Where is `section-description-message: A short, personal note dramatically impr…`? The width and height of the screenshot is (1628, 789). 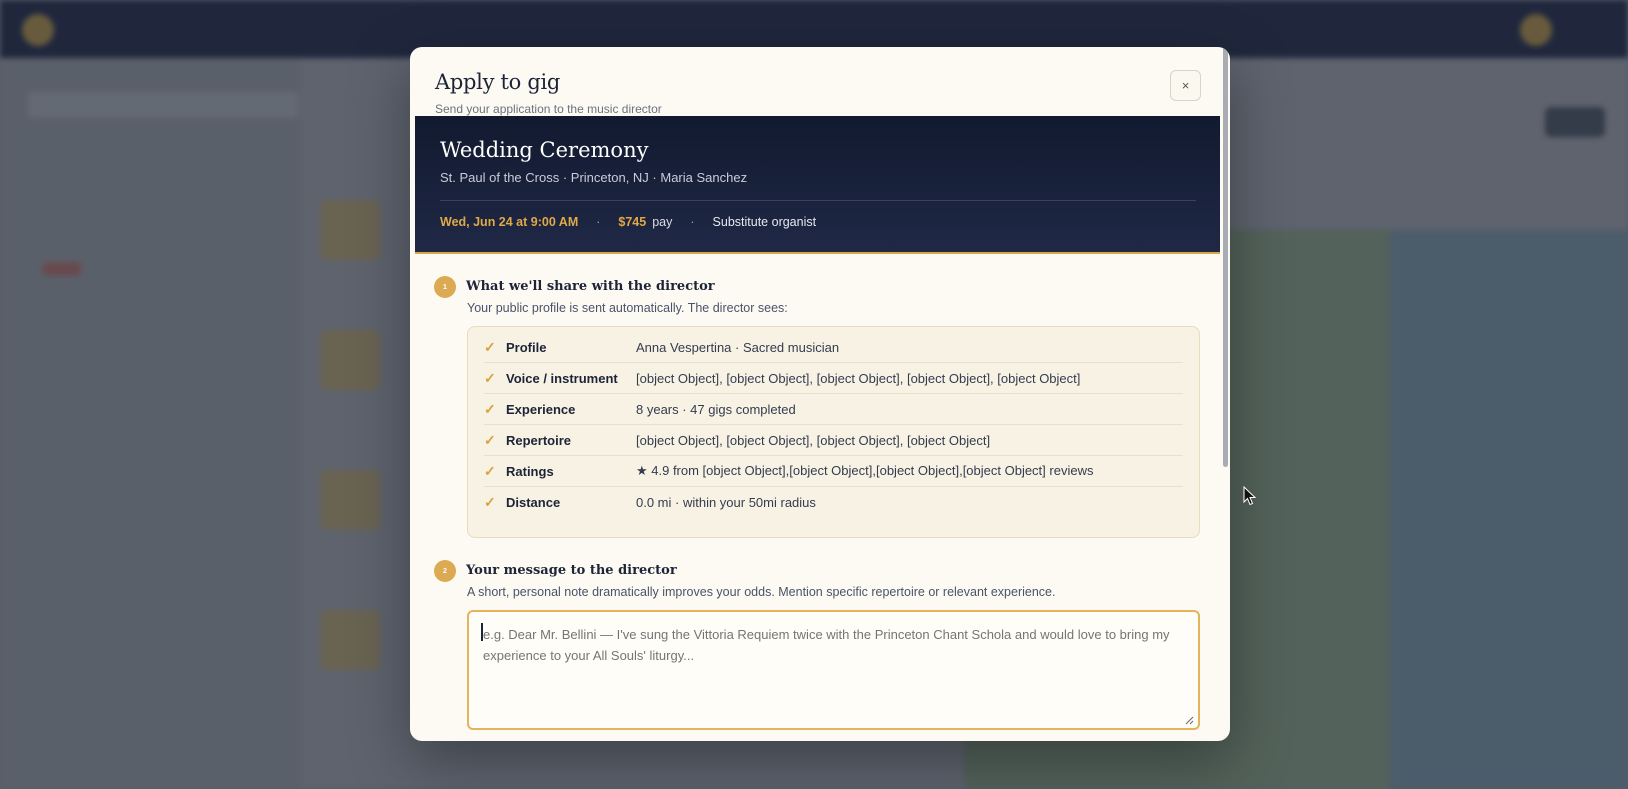
section-description-message: A short, personal note dramatically impr… is located at coordinates (761, 592).